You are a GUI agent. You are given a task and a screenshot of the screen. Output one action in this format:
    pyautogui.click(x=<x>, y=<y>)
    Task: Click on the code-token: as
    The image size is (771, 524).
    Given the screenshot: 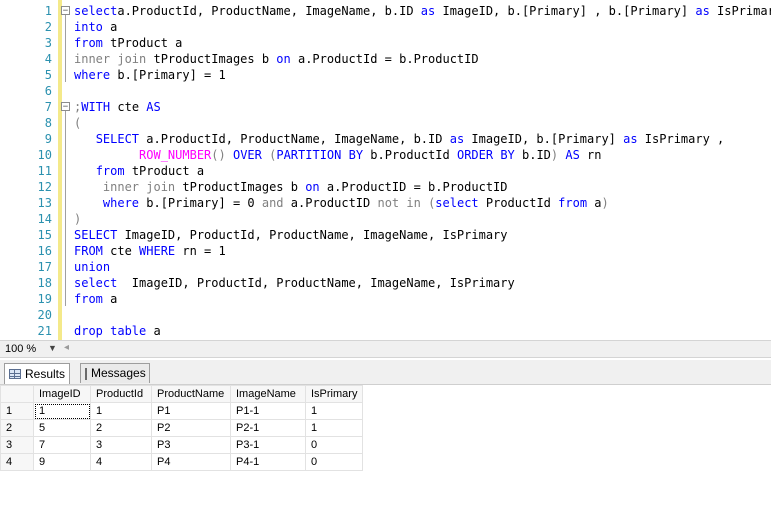 What is the action you would take?
    pyautogui.click(x=457, y=139)
    